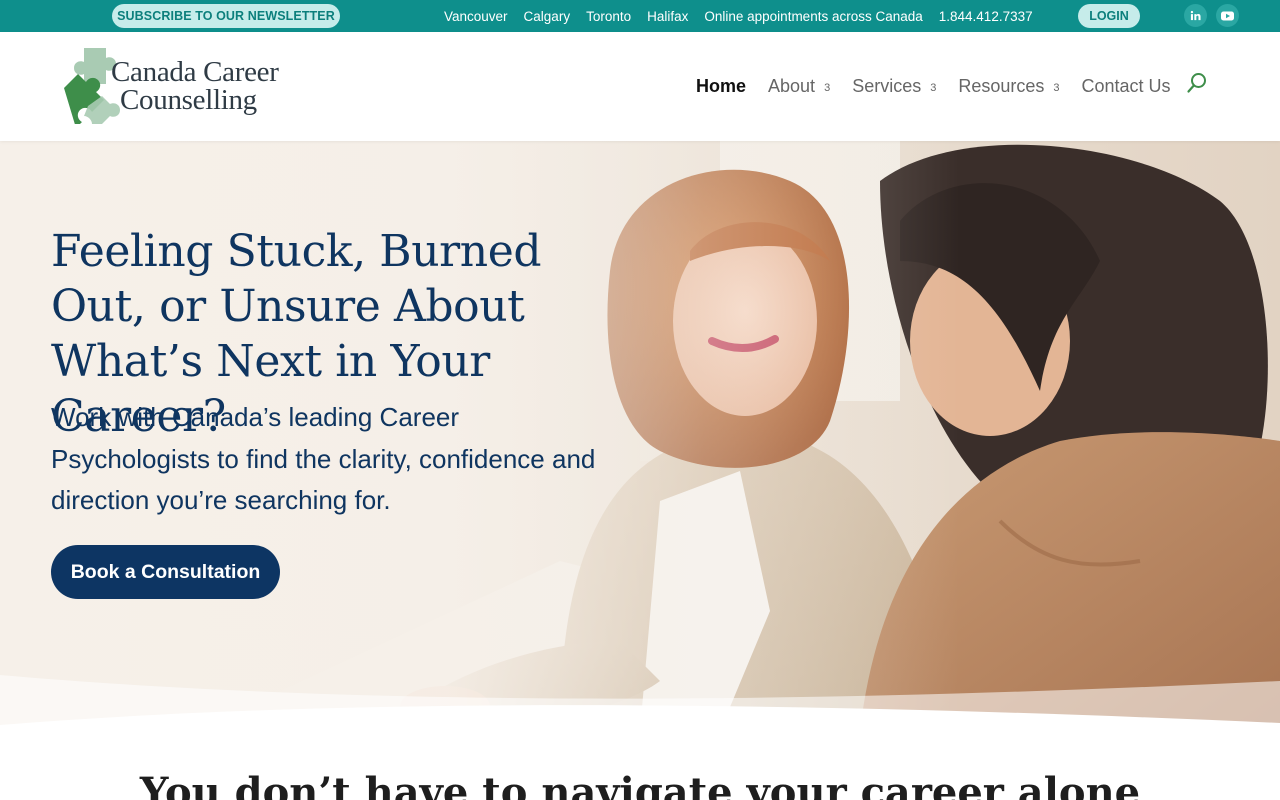 This screenshot has width=1280, height=800. Describe the element at coordinates (986, 16) in the screenshot. I see `phone-link: 1.844.412.7337` at that location.